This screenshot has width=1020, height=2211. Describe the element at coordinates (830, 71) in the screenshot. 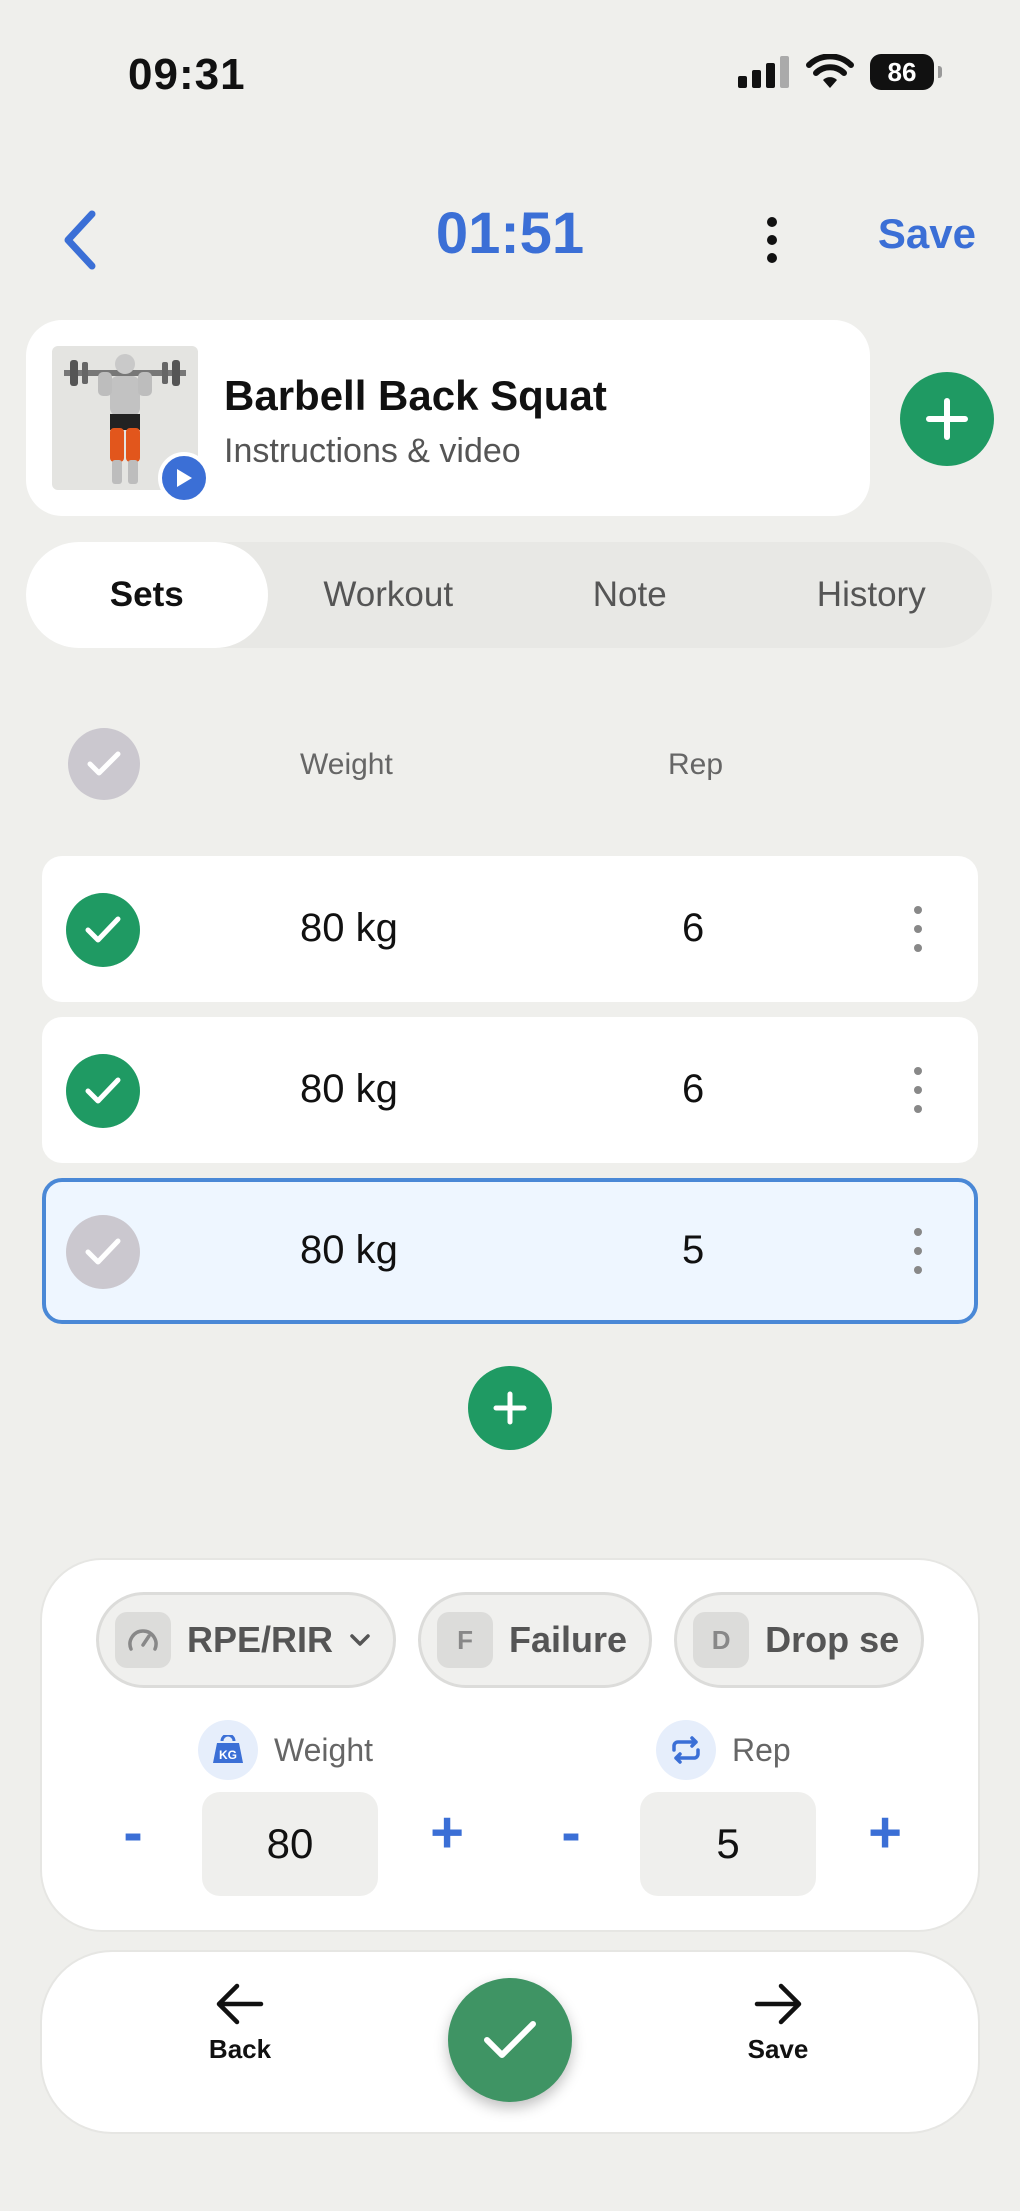

I see `wifi-icon` at that location.